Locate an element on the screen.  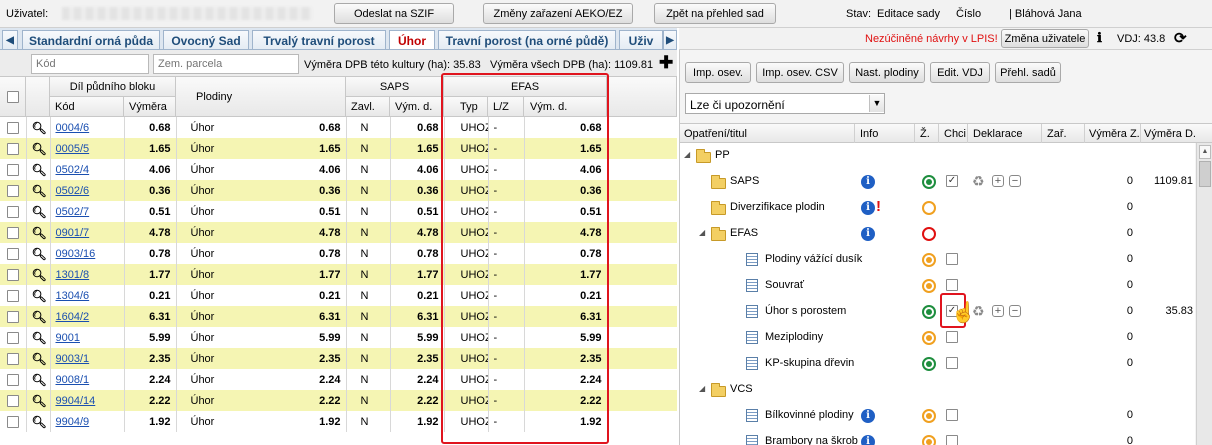
scroll-up-icon: ▲ is located at coordinates (1205, 152).